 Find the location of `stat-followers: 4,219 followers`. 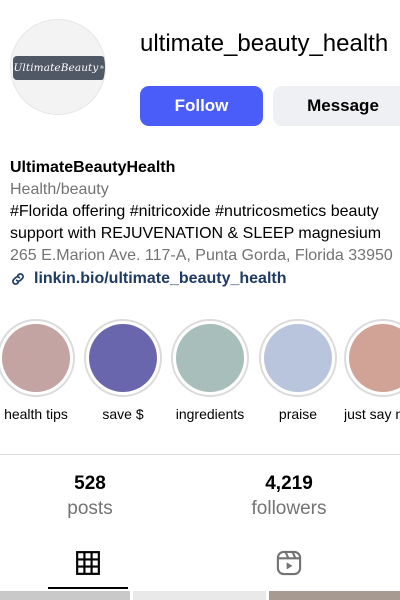

stat-followers: 4,219 followers is located at coordinates (289, 497).